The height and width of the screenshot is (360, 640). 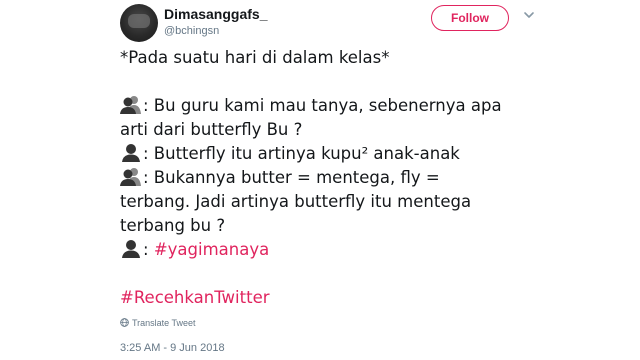 I want to click on tweet-line: : Bu guru kami mau tanya, sebenernya apa, so click(x=320, y=106).